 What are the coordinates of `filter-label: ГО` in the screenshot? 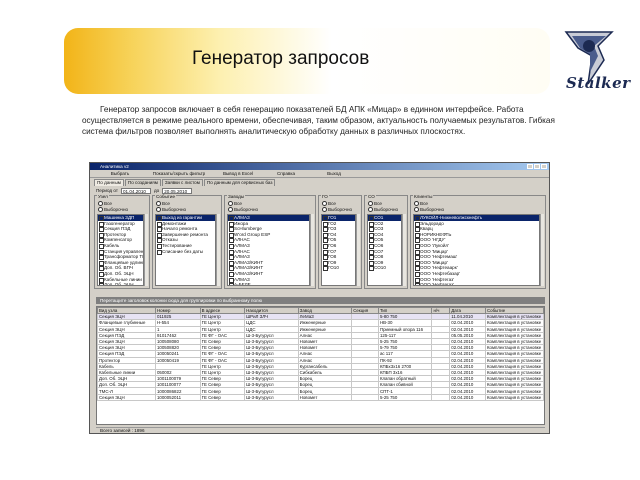 It's located at (325, 196).